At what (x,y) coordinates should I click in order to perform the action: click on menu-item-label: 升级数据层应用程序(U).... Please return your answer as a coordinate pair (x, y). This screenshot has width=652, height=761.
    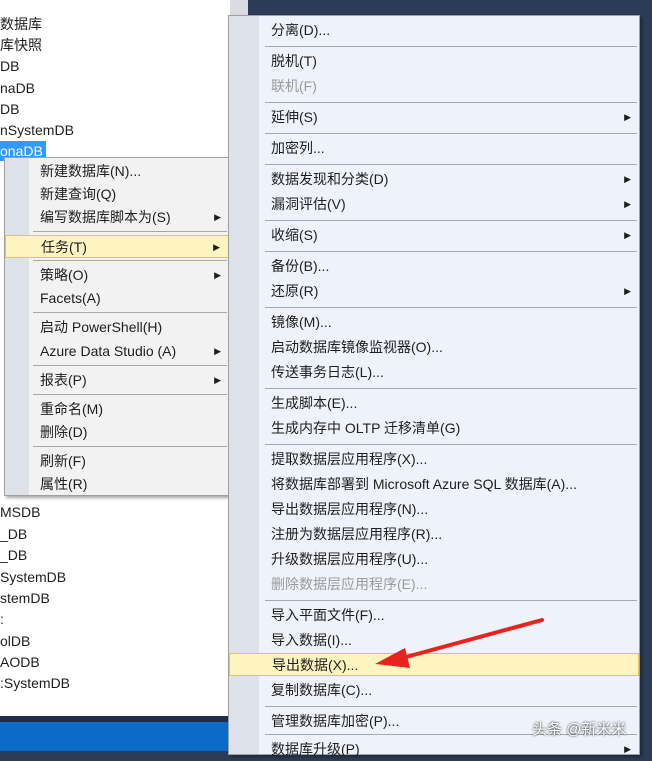
    Looking at the image, I should click on (350, 559).